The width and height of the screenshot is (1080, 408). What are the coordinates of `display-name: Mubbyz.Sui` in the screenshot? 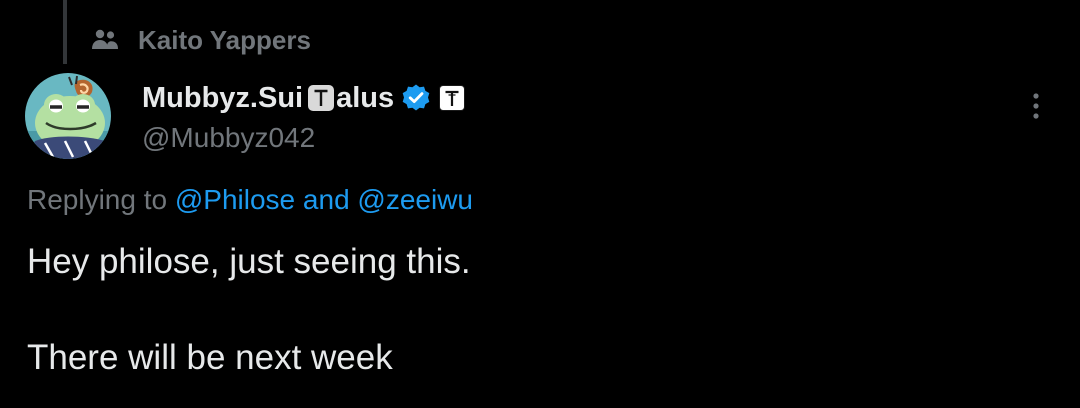 It's located at (222, 98).